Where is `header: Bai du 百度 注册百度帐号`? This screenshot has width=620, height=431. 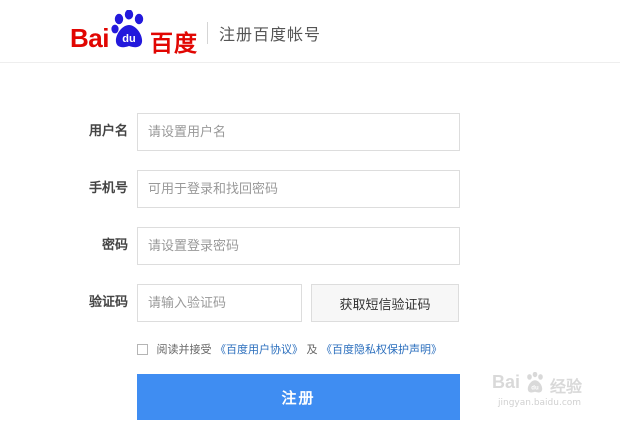 header: Bai du 百度 注册百度帐号 is located at coordinates (310, 31).